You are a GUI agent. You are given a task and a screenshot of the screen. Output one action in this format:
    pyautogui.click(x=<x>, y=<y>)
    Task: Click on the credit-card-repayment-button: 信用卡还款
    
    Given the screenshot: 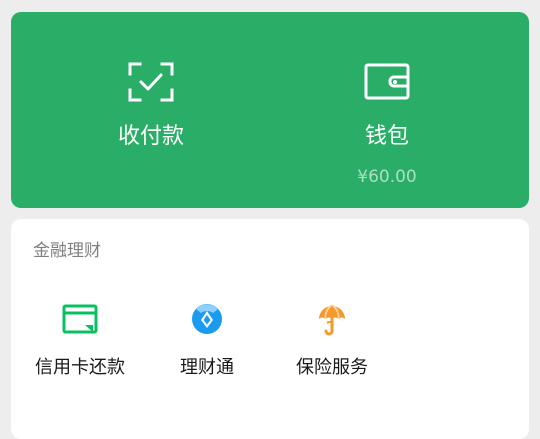 What is the action you would take?
    pyautogui.click(x=80, y=346)
    